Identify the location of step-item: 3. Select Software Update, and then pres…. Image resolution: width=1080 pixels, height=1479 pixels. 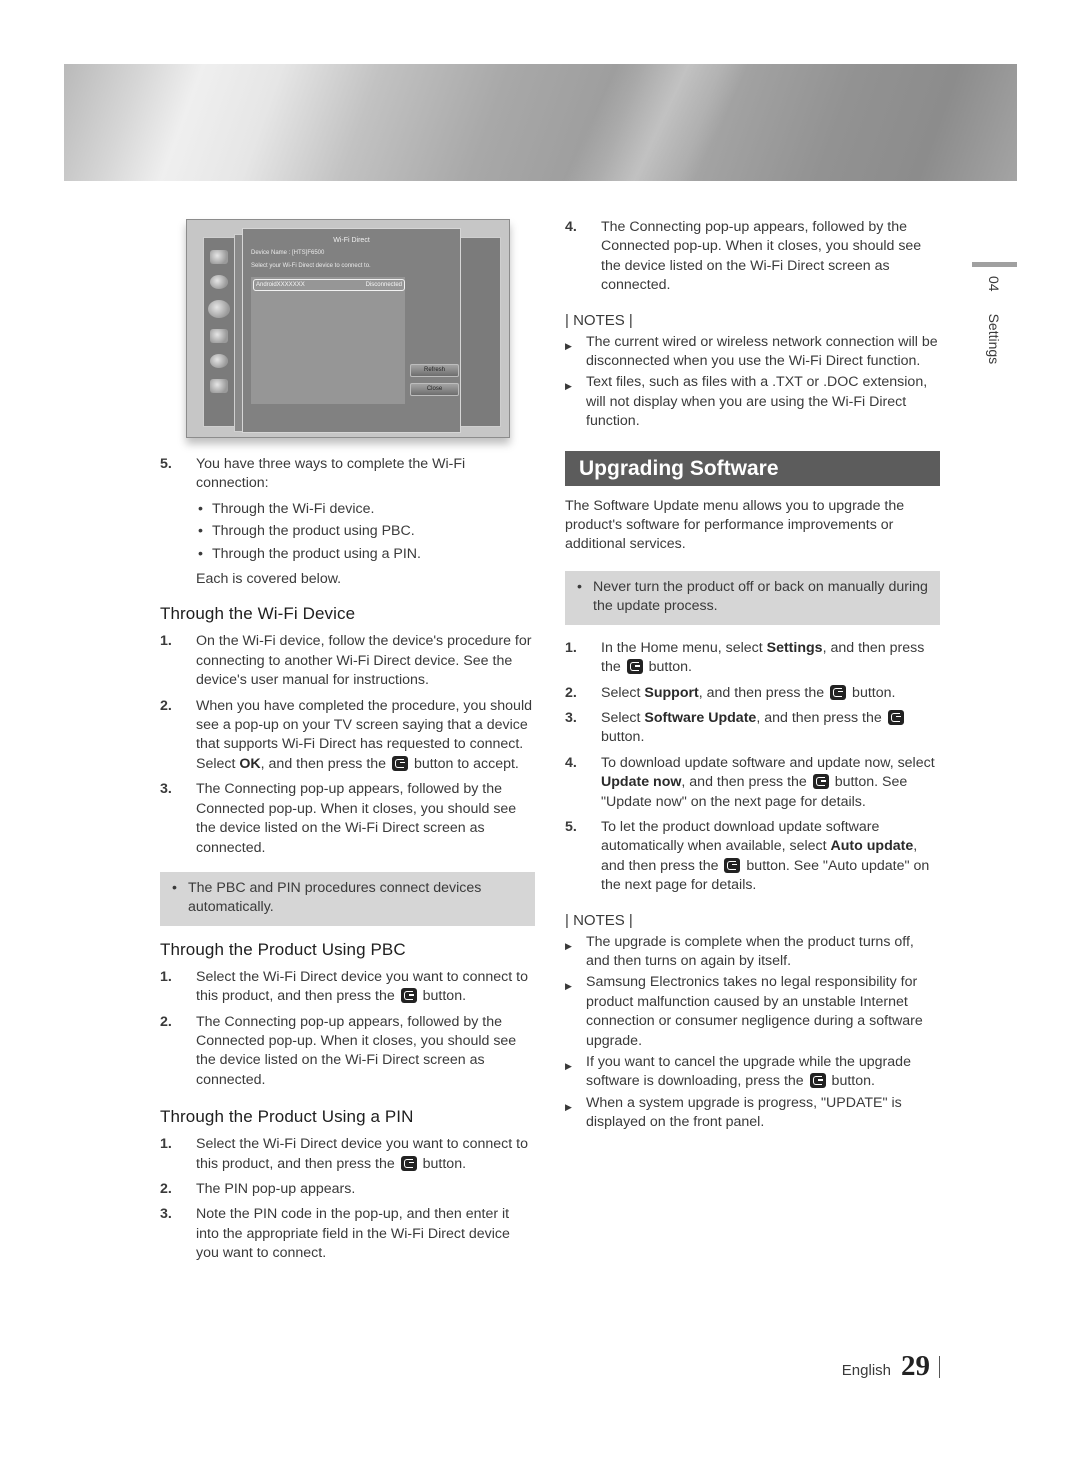
(752, 728).